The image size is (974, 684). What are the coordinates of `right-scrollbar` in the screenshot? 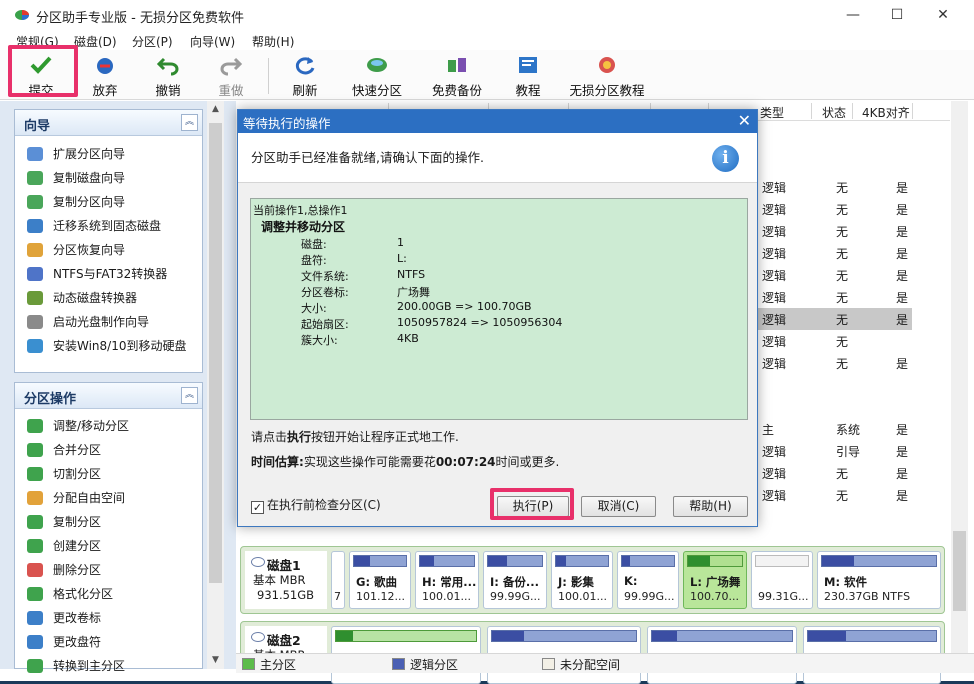 It's located at (959, 381).